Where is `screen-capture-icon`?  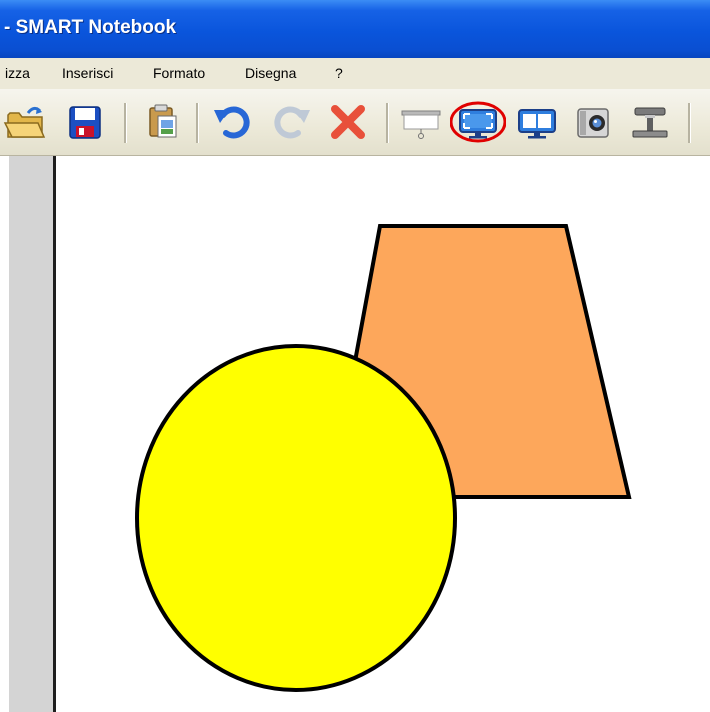
screen-capture-icon is located at coordinates (593, 123).